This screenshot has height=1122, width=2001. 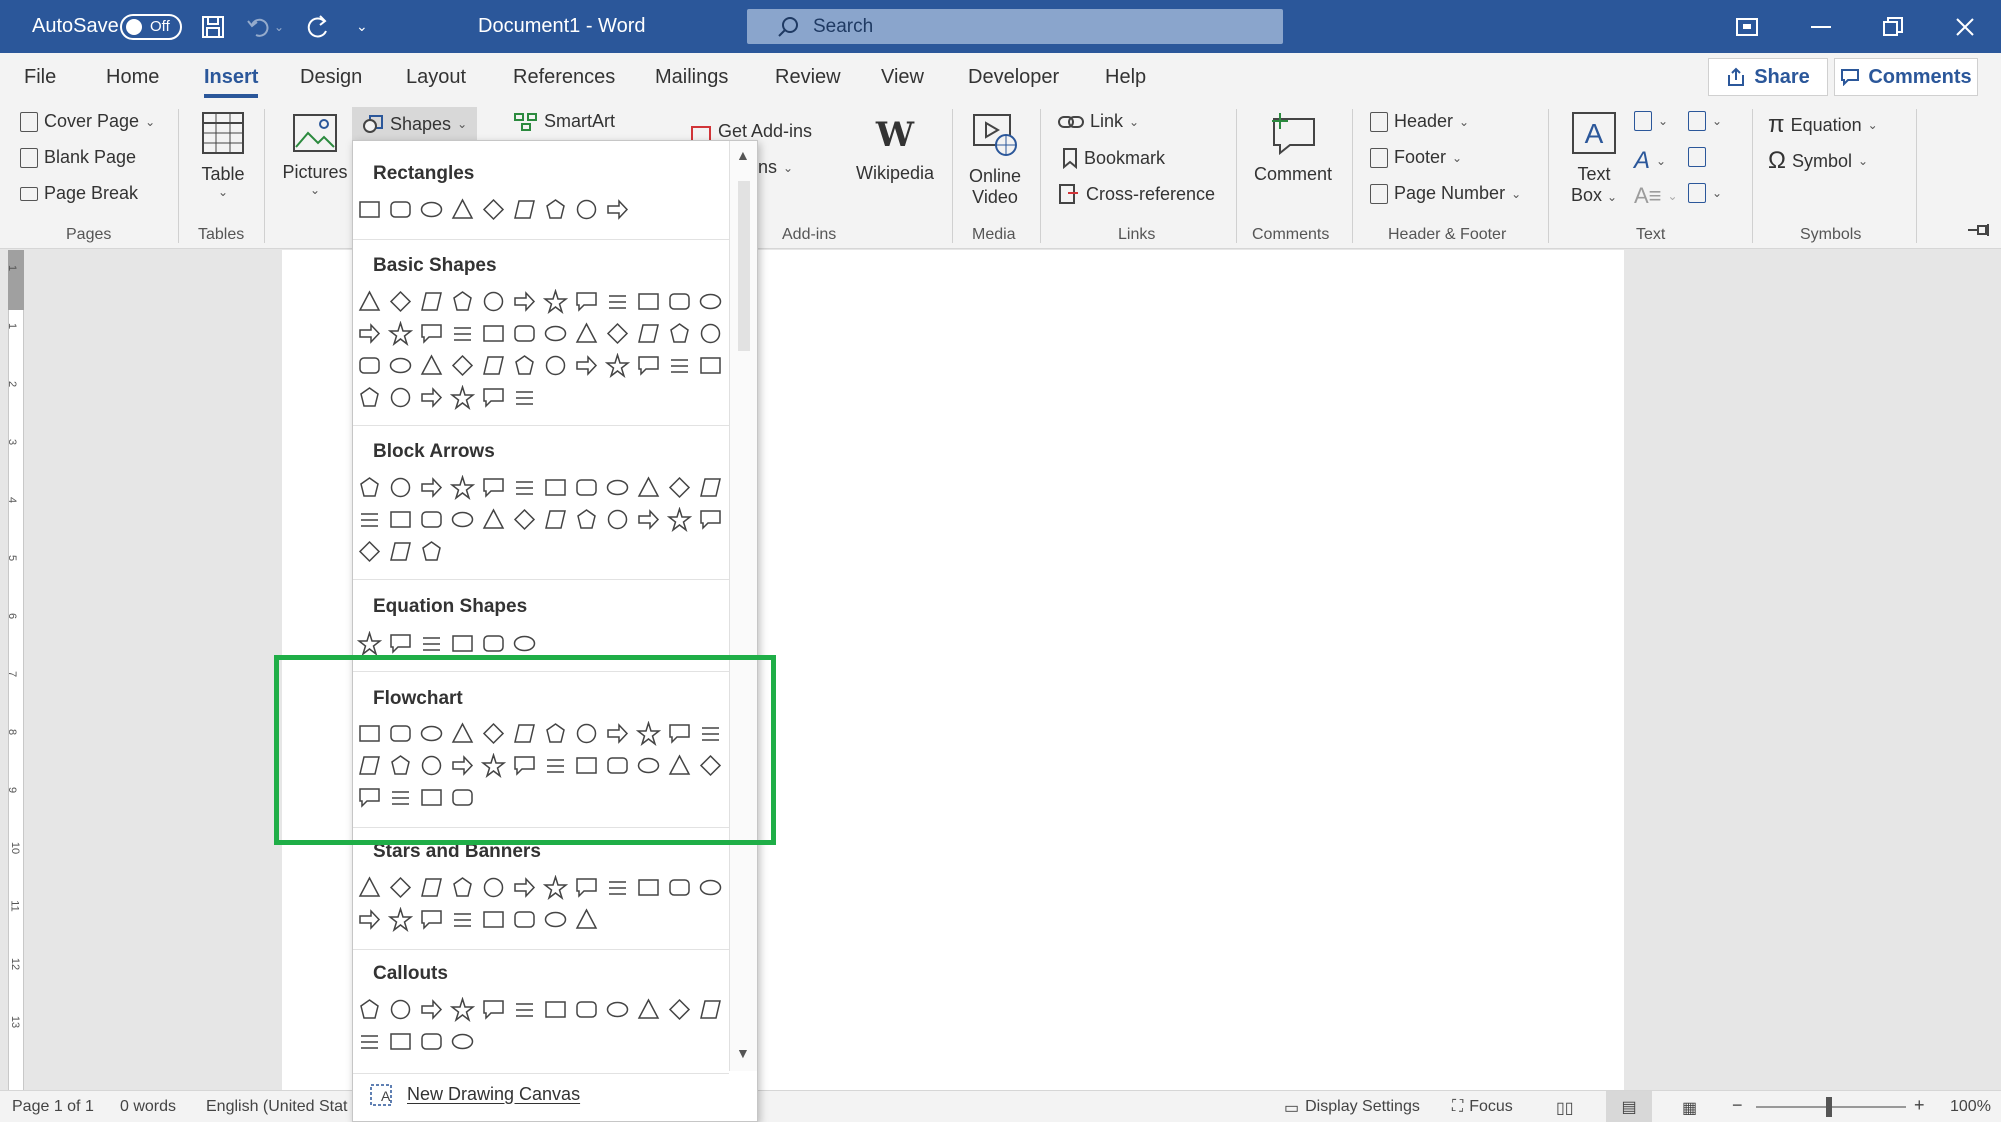 What do you see at coordinates (87, 121) in the screenshot?
I see `cover-page-button: Cover Page ⌄` at bounding box center [87, 121].